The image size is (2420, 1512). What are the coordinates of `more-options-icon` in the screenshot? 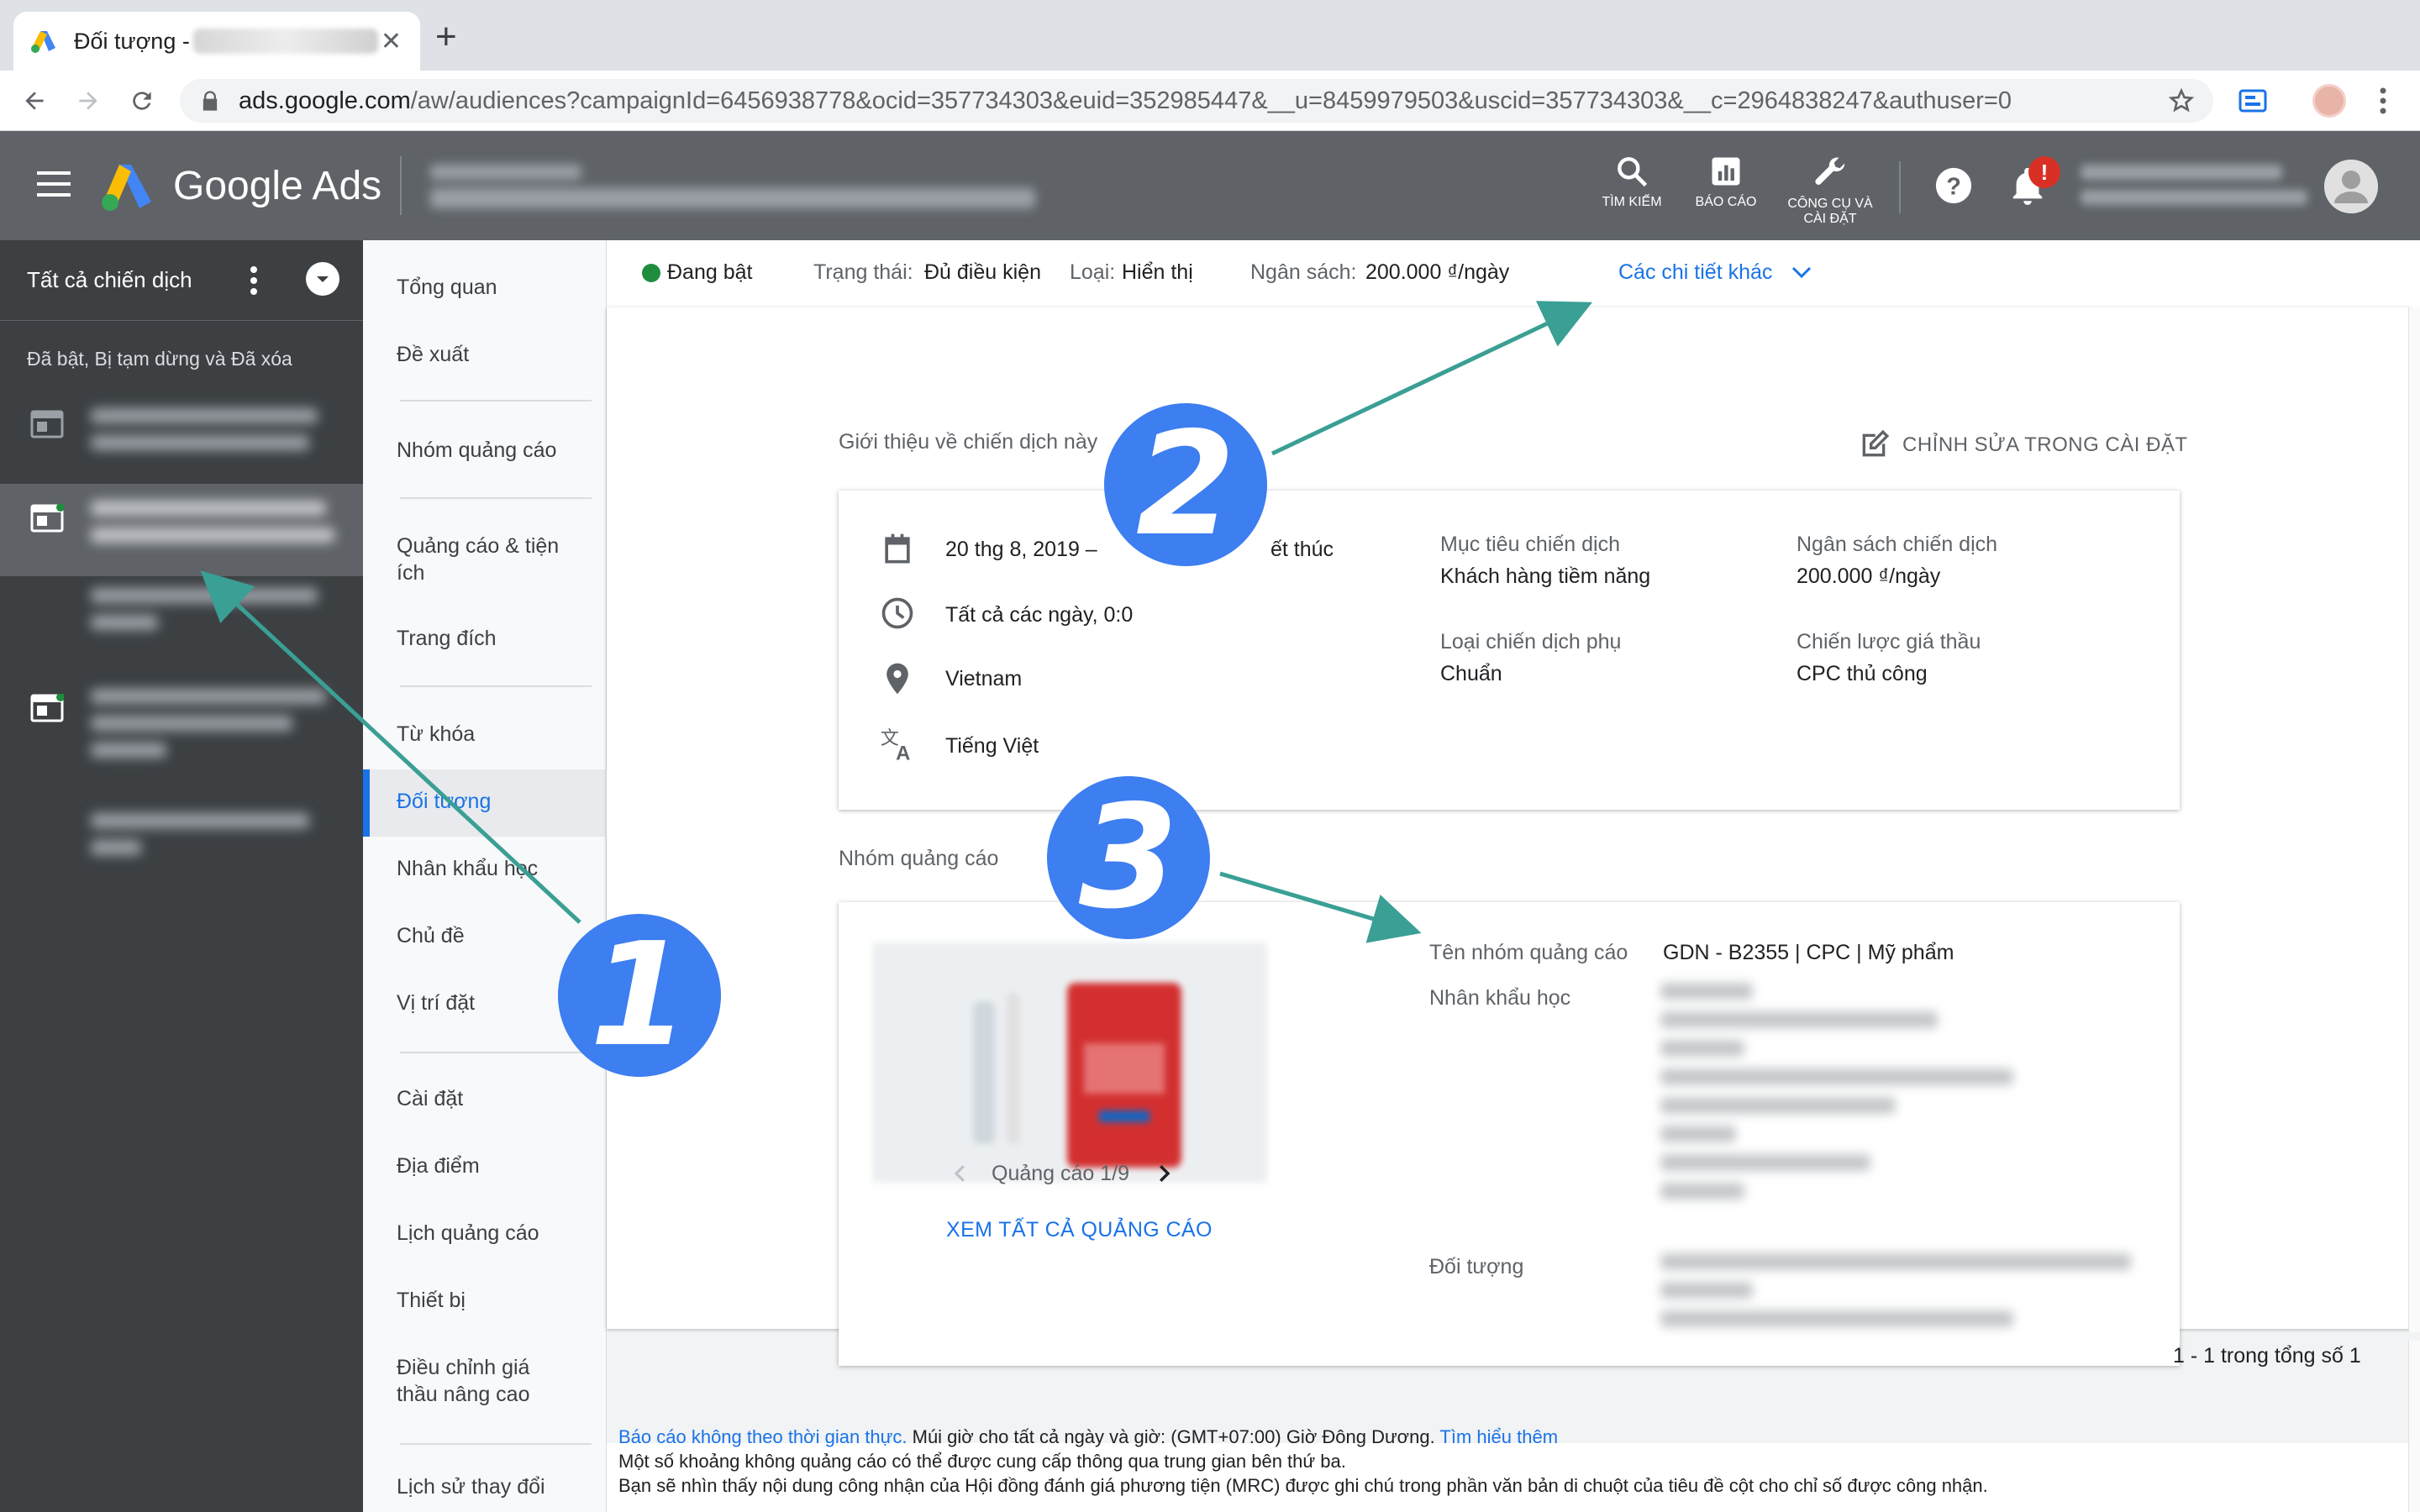 It's located at (254, 280).